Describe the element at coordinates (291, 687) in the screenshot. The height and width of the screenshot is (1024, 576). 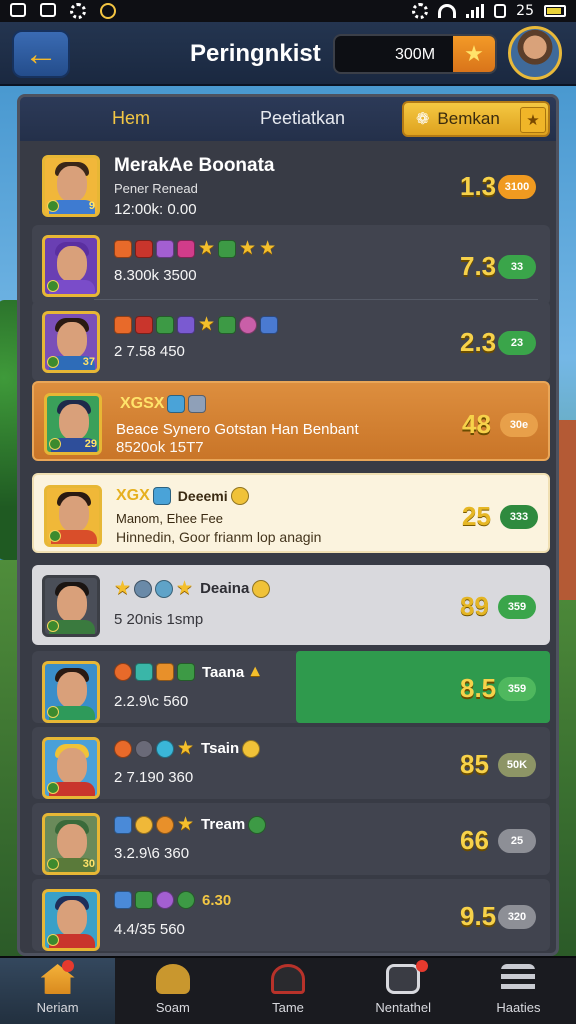
I see `leaderboard-row: Taana ▲ 2.2.9\c 560 8.5 359` at that location.